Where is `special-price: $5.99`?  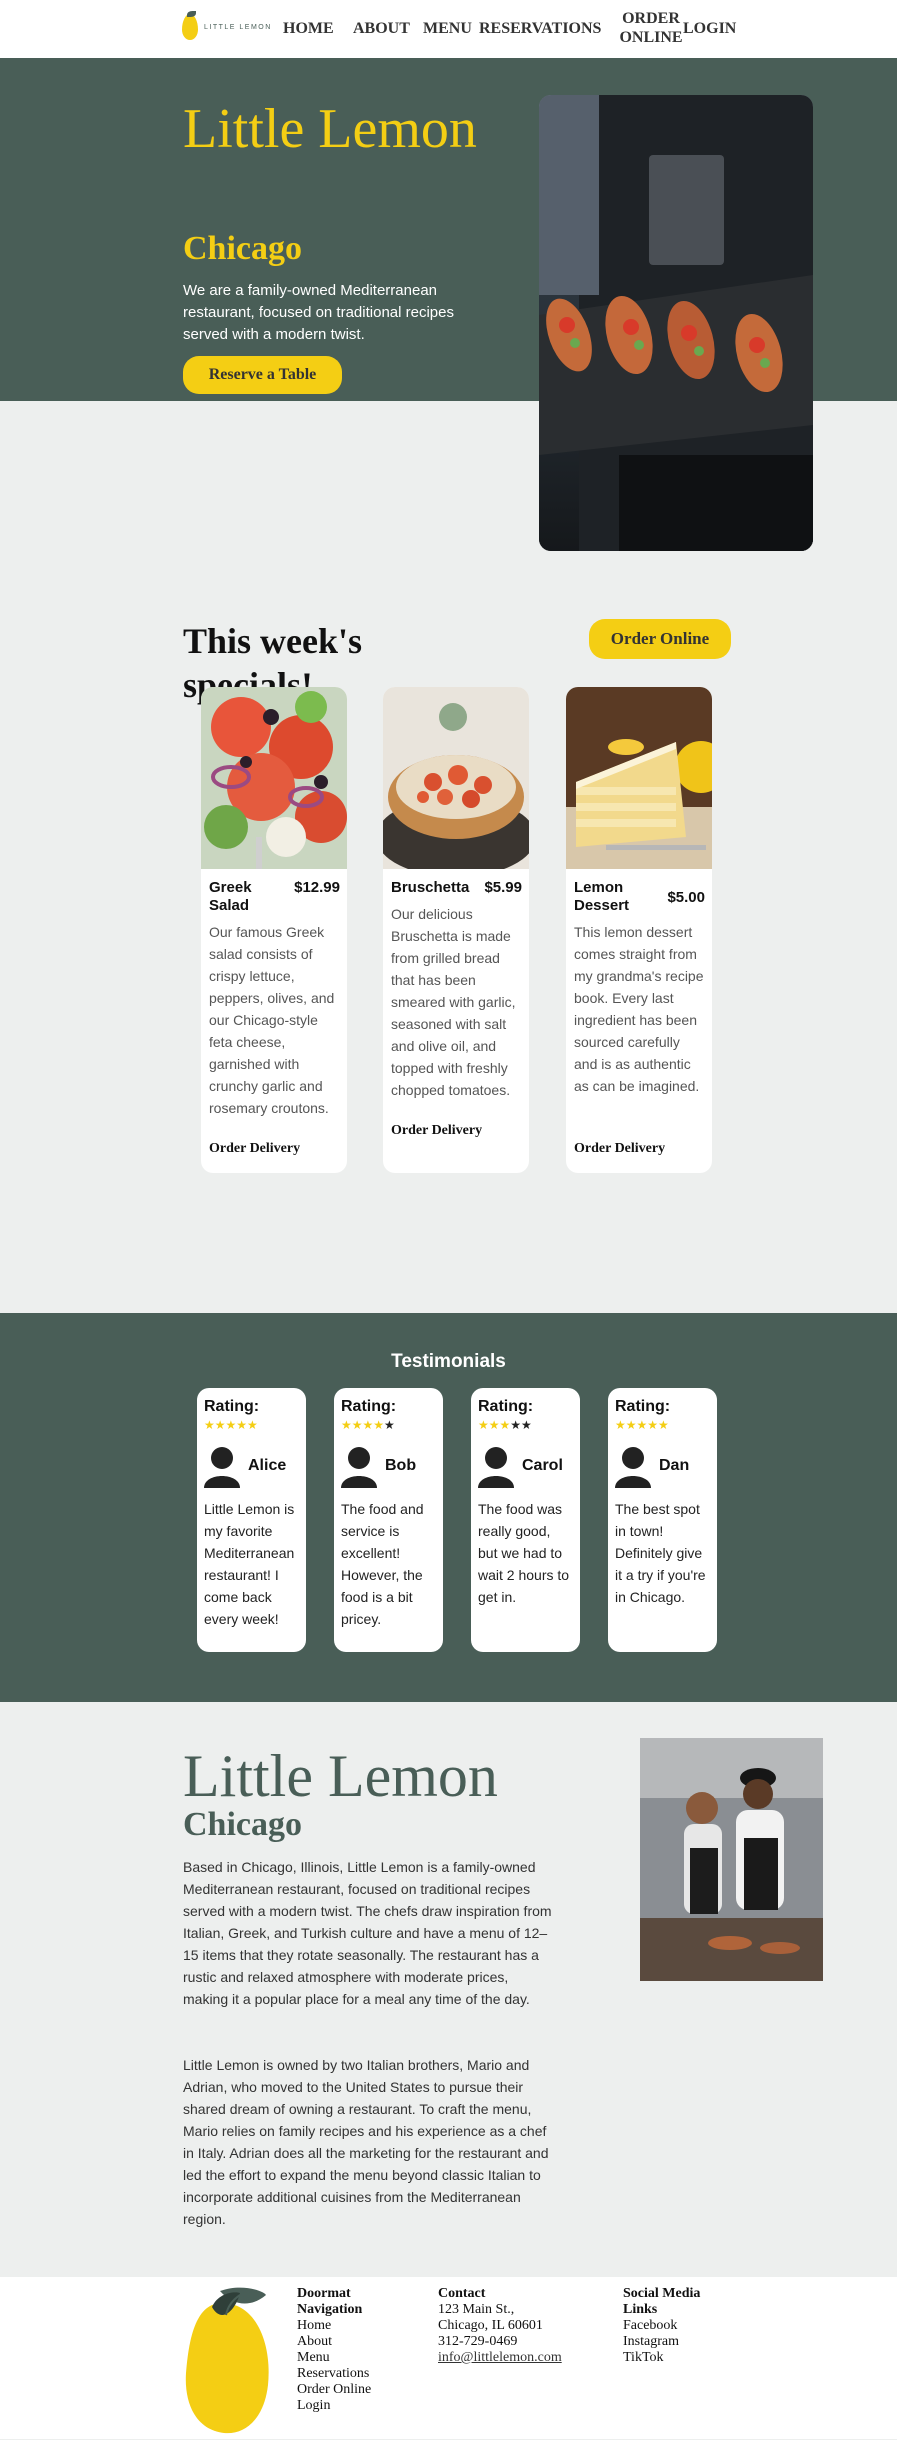 special-price: $5.99 is located at coordinates (503, 887).